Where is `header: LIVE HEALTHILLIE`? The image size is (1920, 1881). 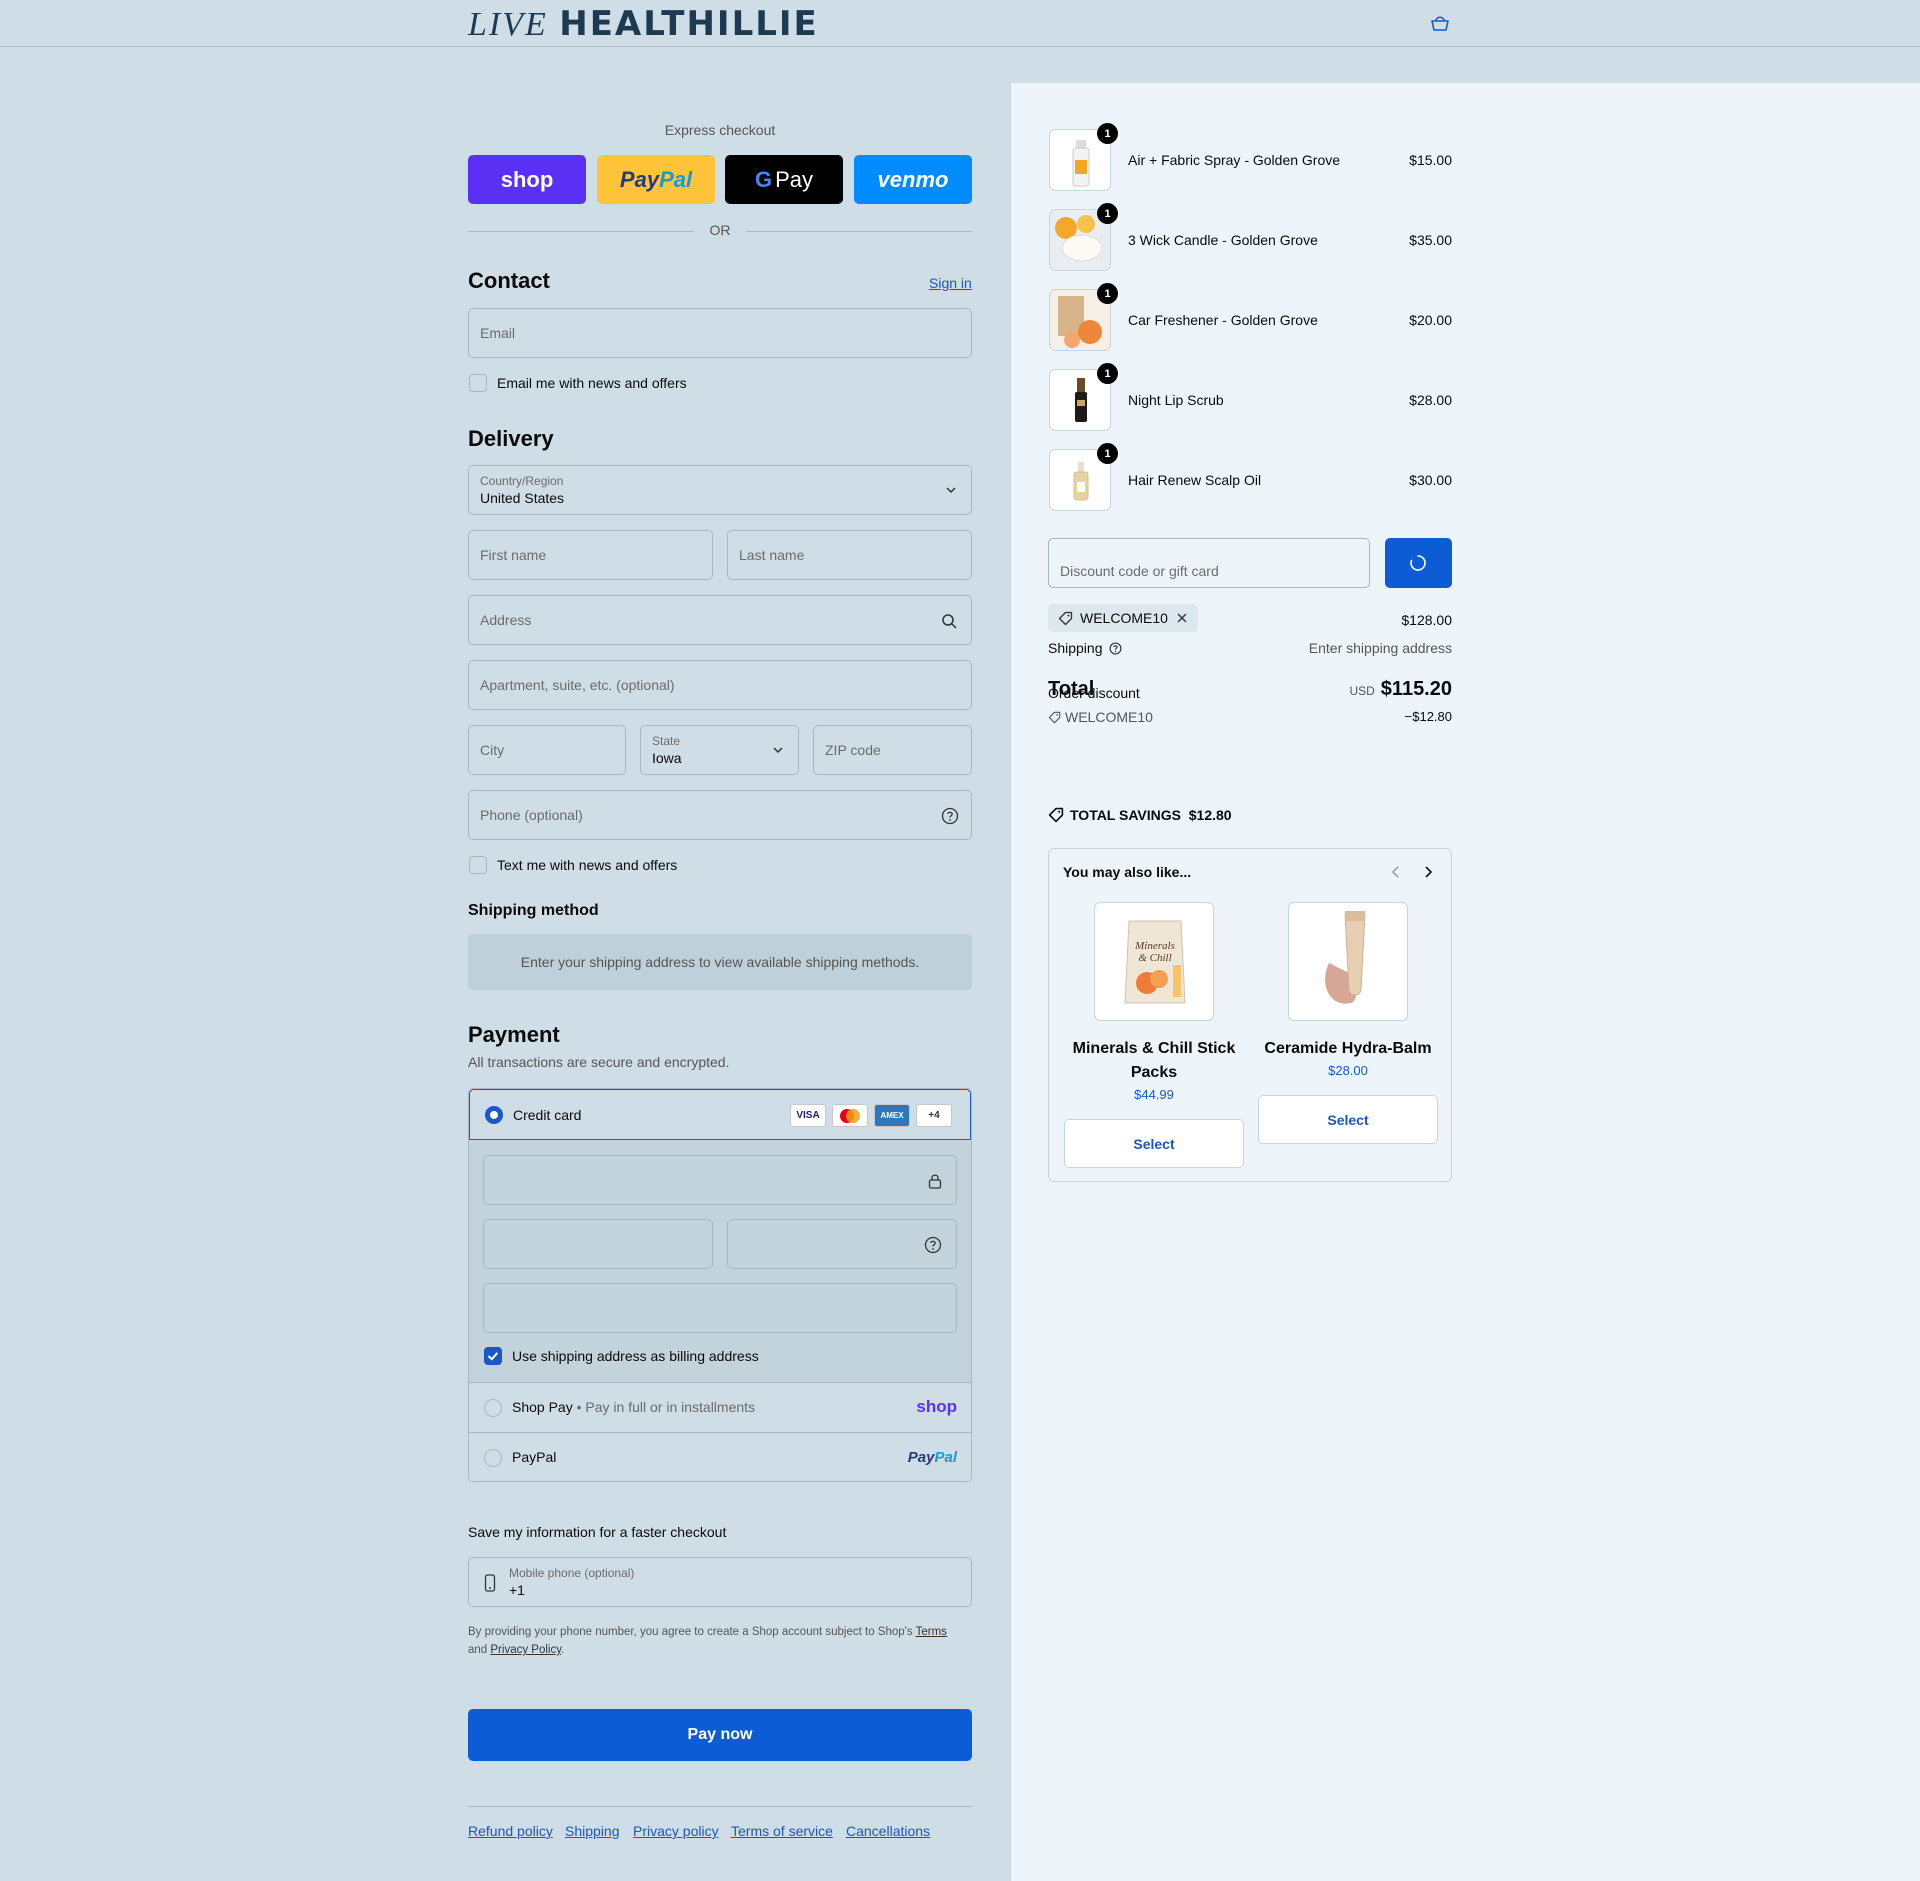 header: LIVE HEALTHILLIE is located at coordinates (960, 23).